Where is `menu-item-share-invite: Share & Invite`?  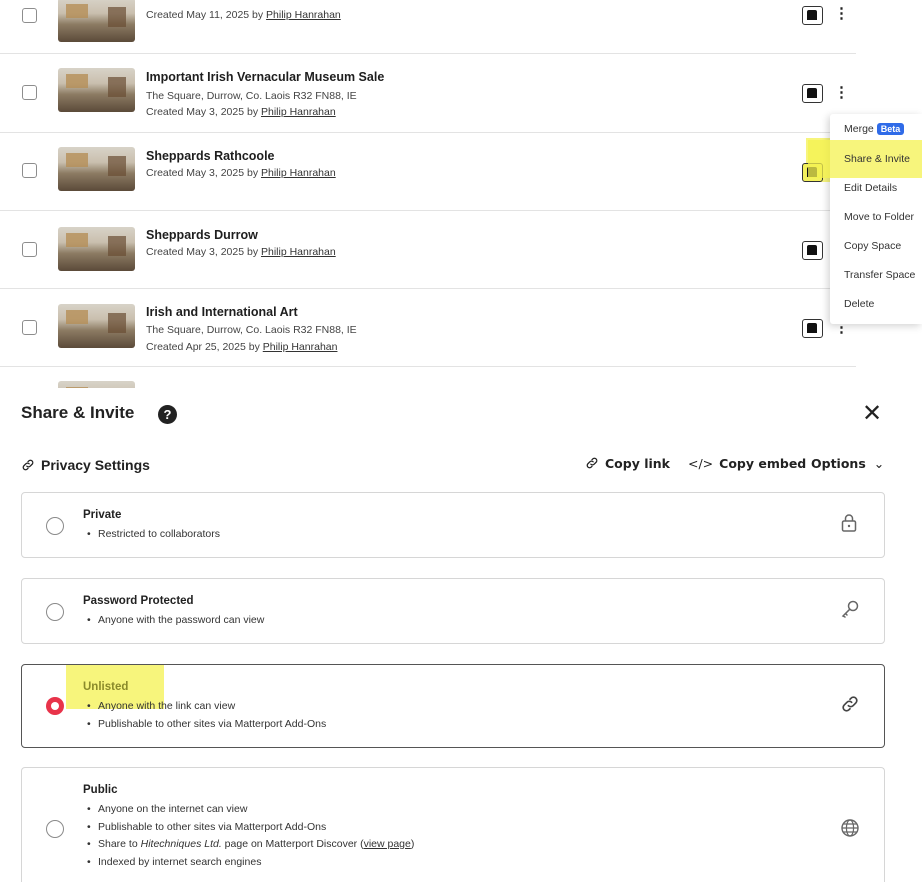
menu-item-share-invite: Share & Invite is located at coordinates (877, 159).